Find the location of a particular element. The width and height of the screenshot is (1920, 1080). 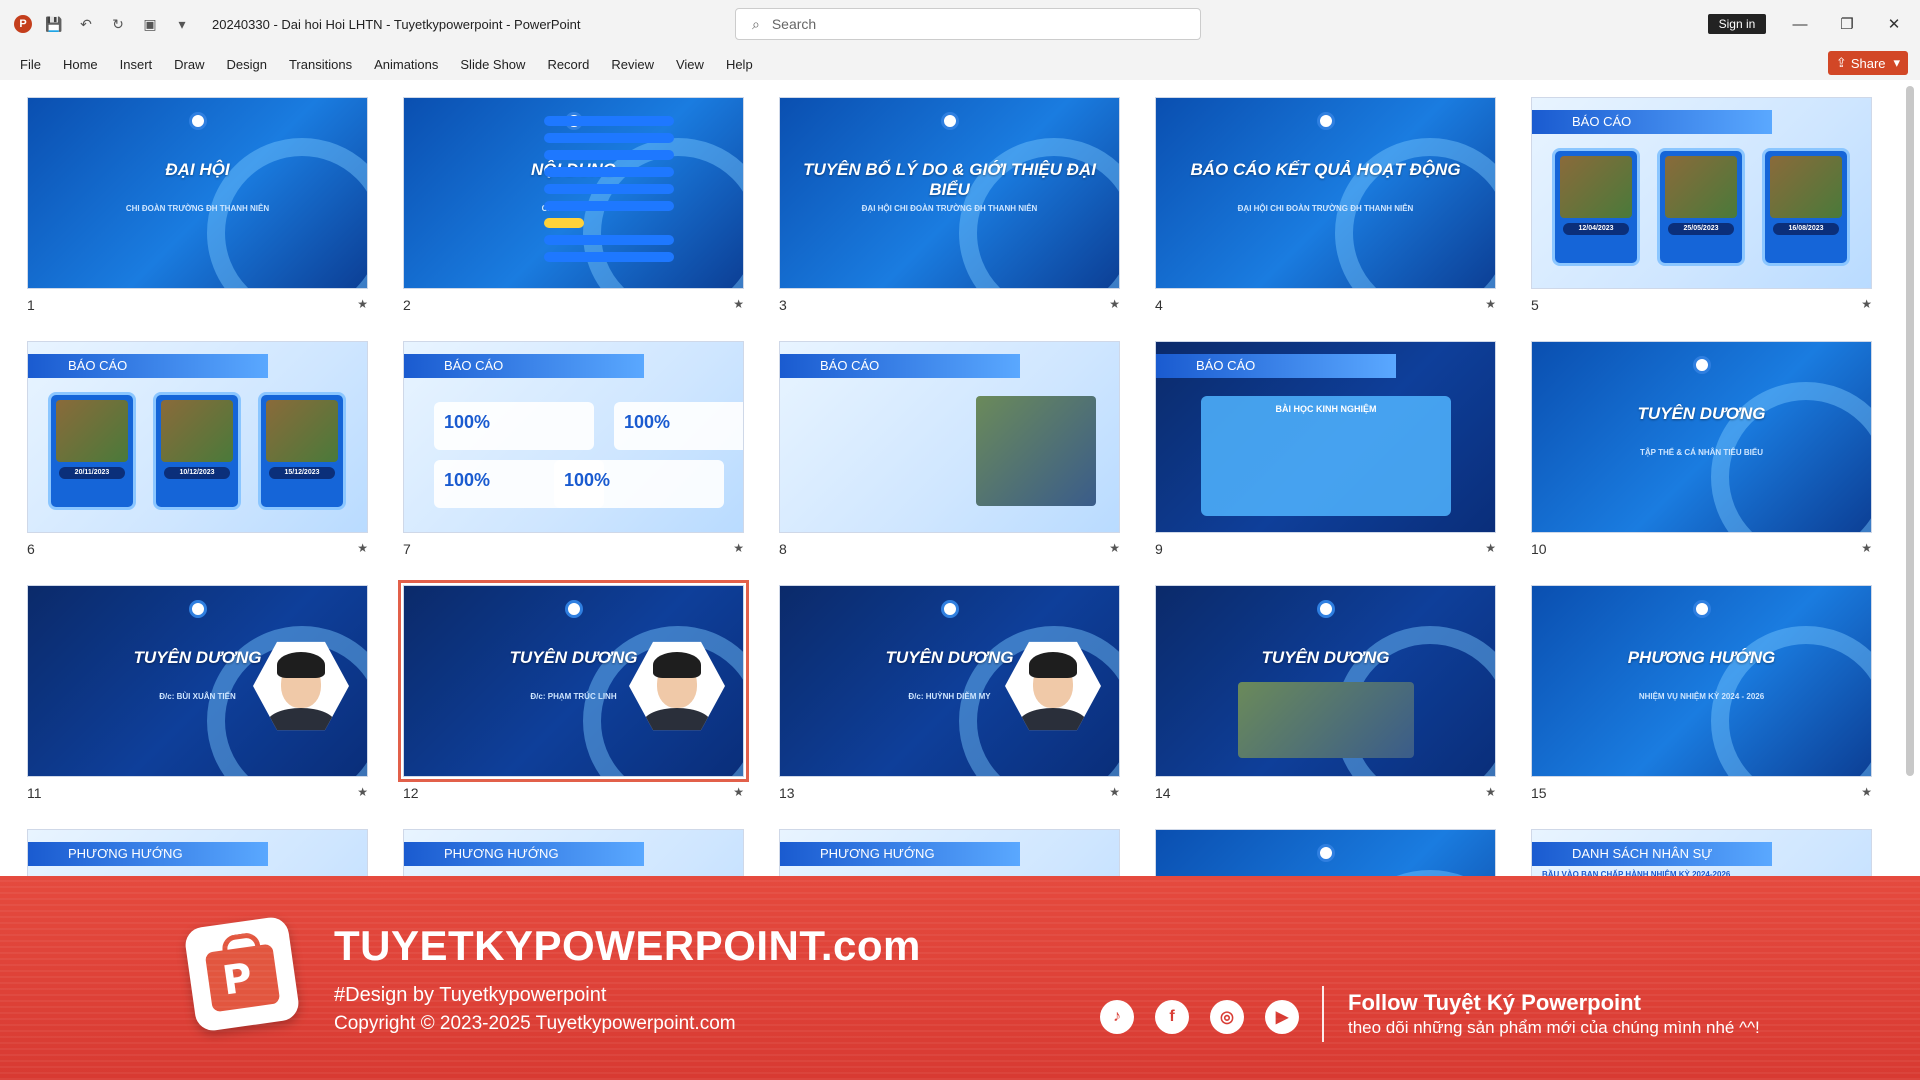

facebook-icon: f is located at coordinates (1172, 1017).